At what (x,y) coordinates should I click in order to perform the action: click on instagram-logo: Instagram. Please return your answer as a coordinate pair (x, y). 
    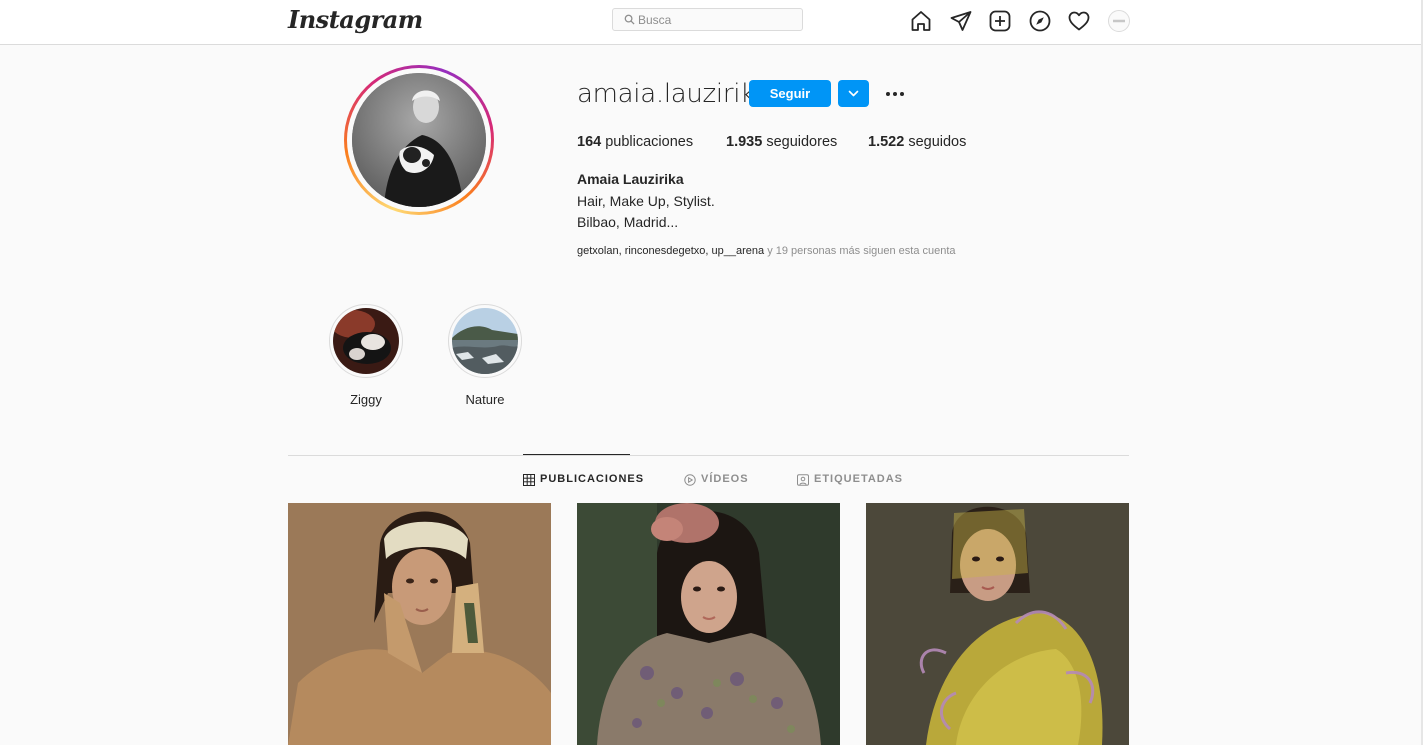
    Looking at the image, I should click on (355, 19).